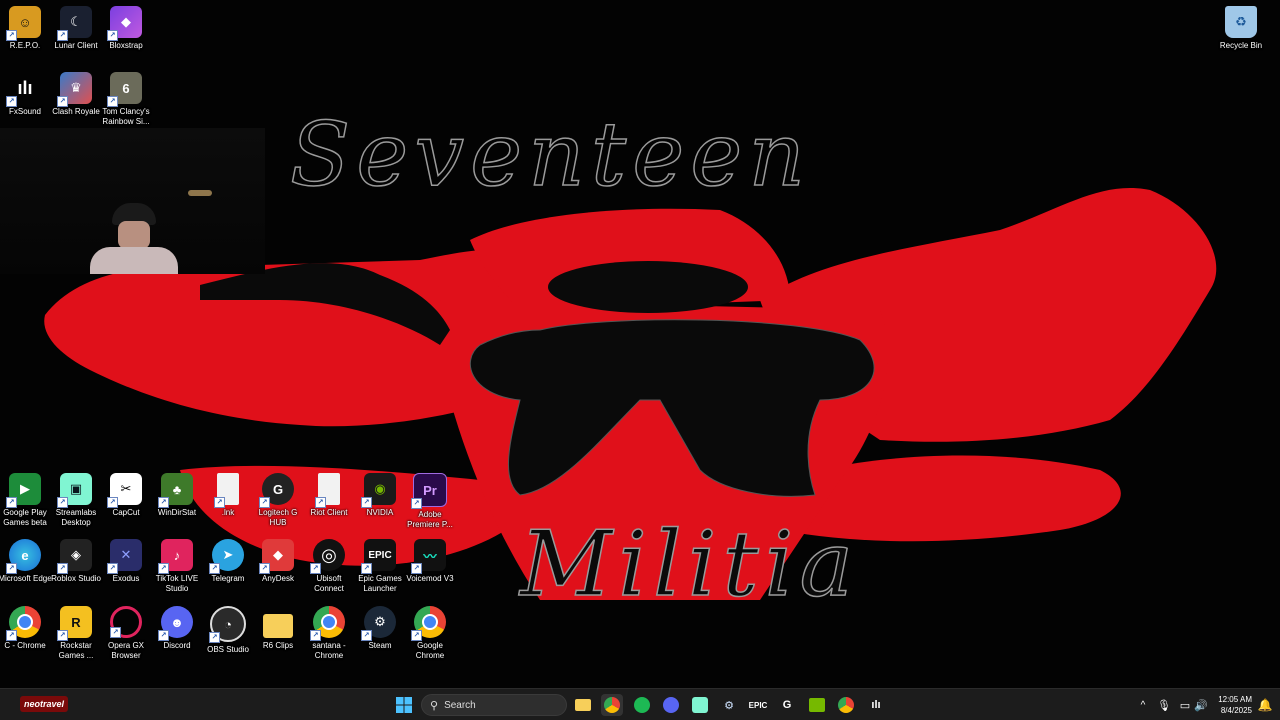 The height and width of the screenshot is (720, 1280). What do you see at coordinates (378, 623) in the screenshot?
I see `steam-icon: ⚙ ↗` at bounding box center [378, 623].